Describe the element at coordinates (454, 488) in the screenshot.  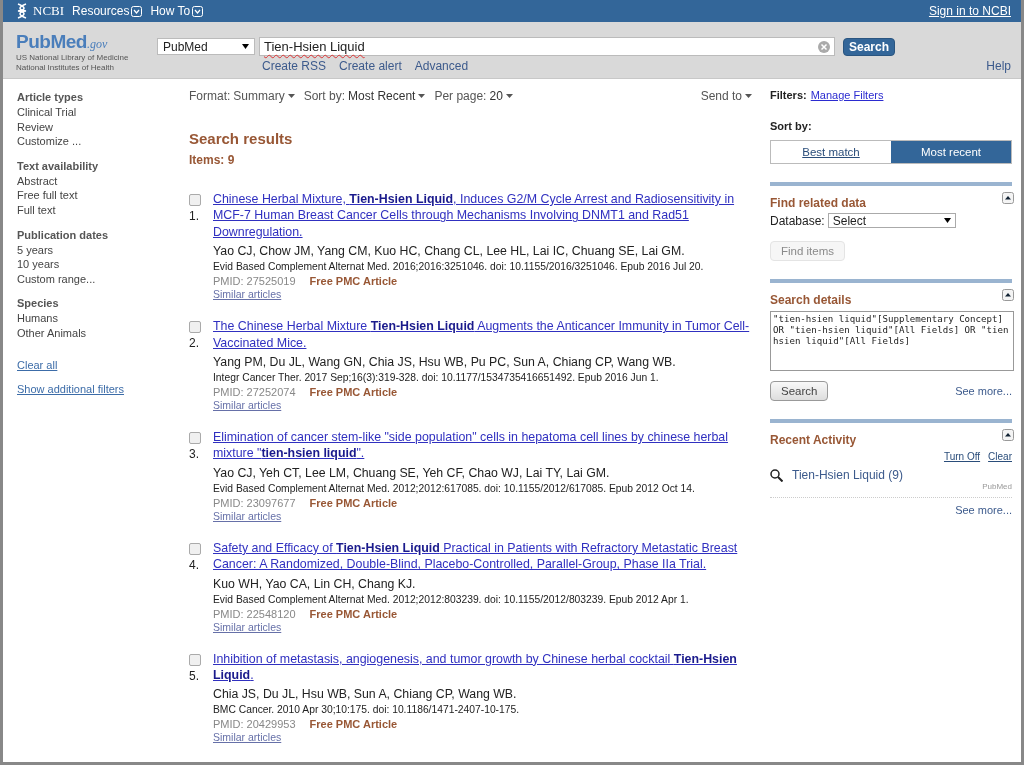
I see `citation-text: Evid Based Complement Alternat Med. 2012;2012:617085. doi: 10.1155/2012/617085. Epub 2012 Oct 14.` at that location.